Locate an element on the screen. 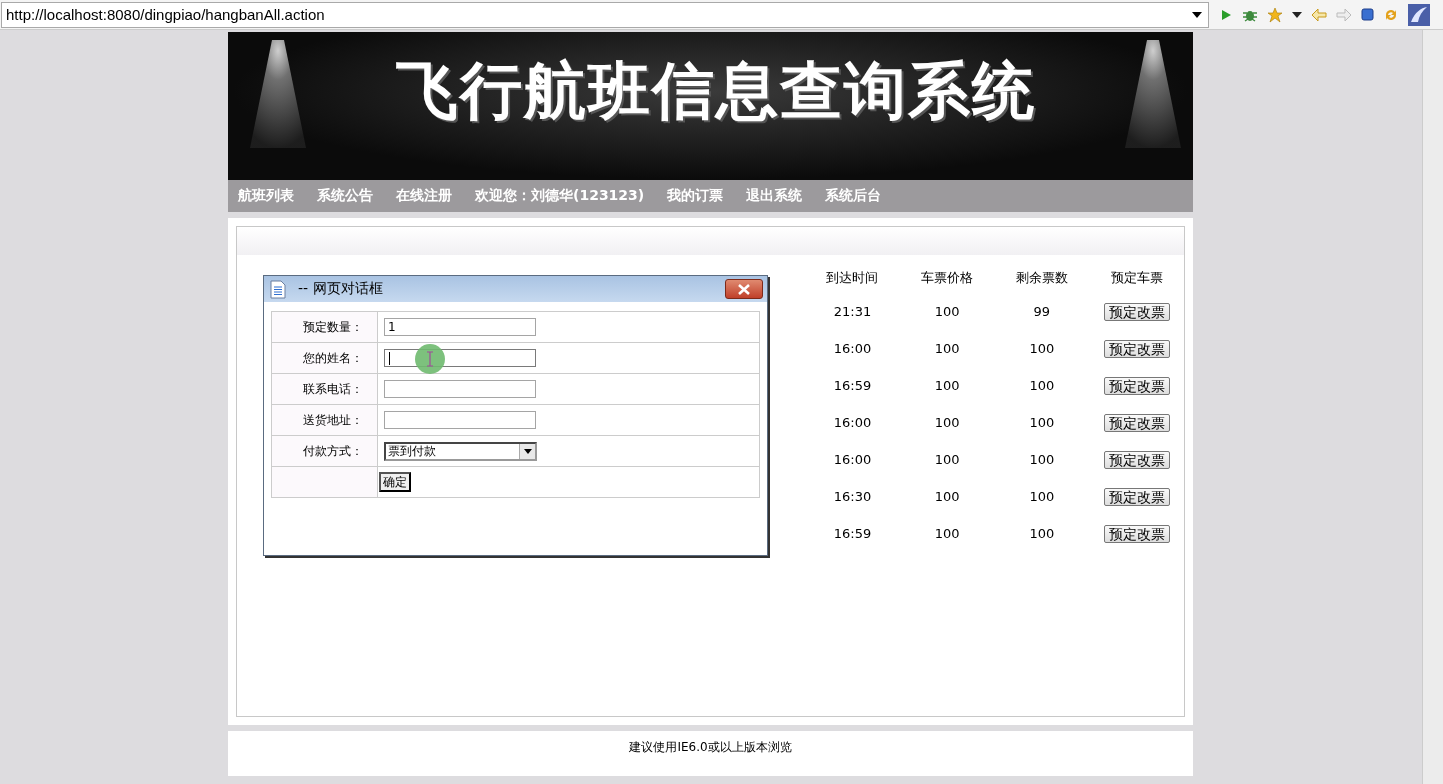 This screenshot has height=784, width=1443. table-cell: 16:30 is located at coordinates (852, 496).